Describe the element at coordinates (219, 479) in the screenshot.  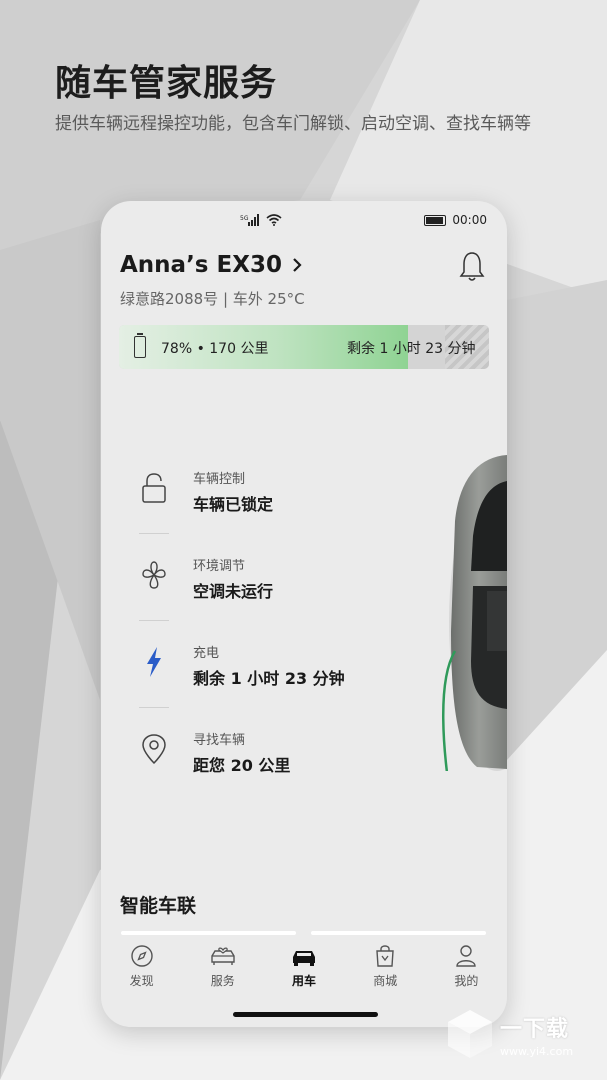
I see `control-title: 车辆控制` at that location.